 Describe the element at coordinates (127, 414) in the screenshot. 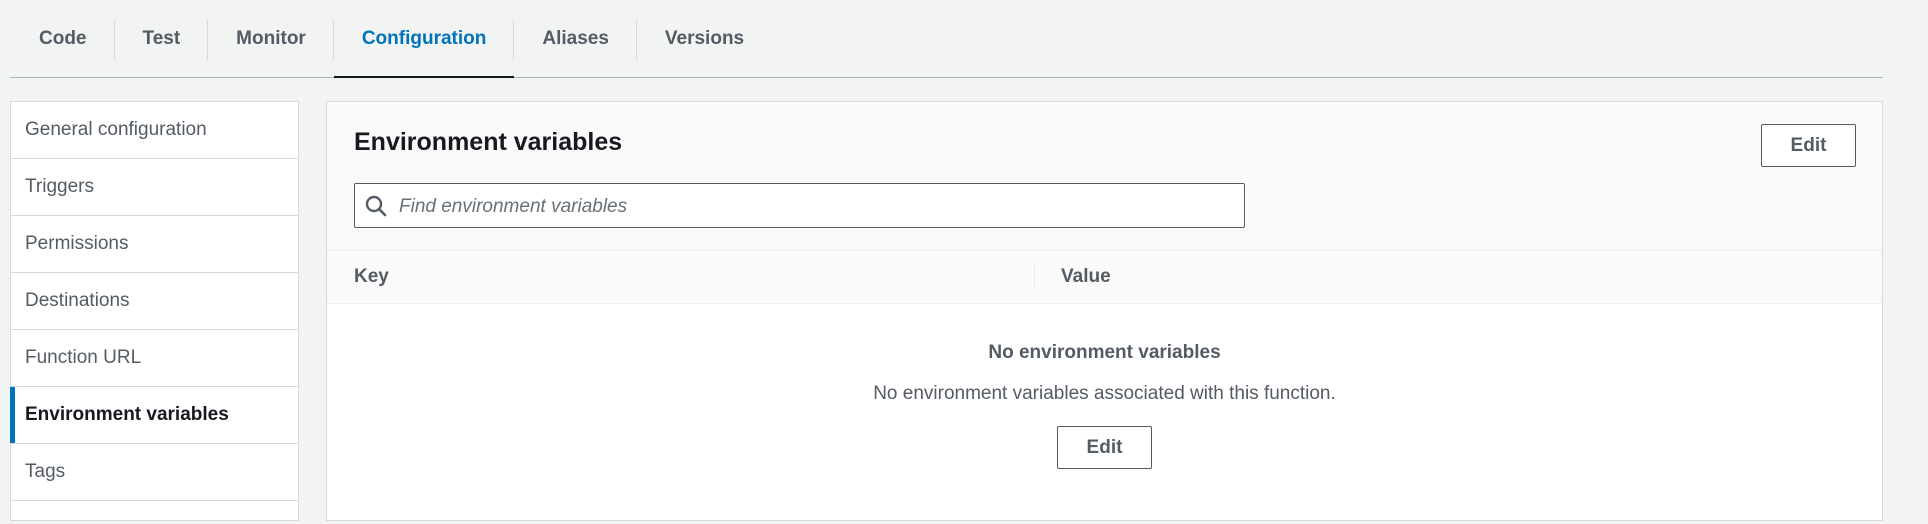

I see `sidebar-item-label: Environment variables` at that location.